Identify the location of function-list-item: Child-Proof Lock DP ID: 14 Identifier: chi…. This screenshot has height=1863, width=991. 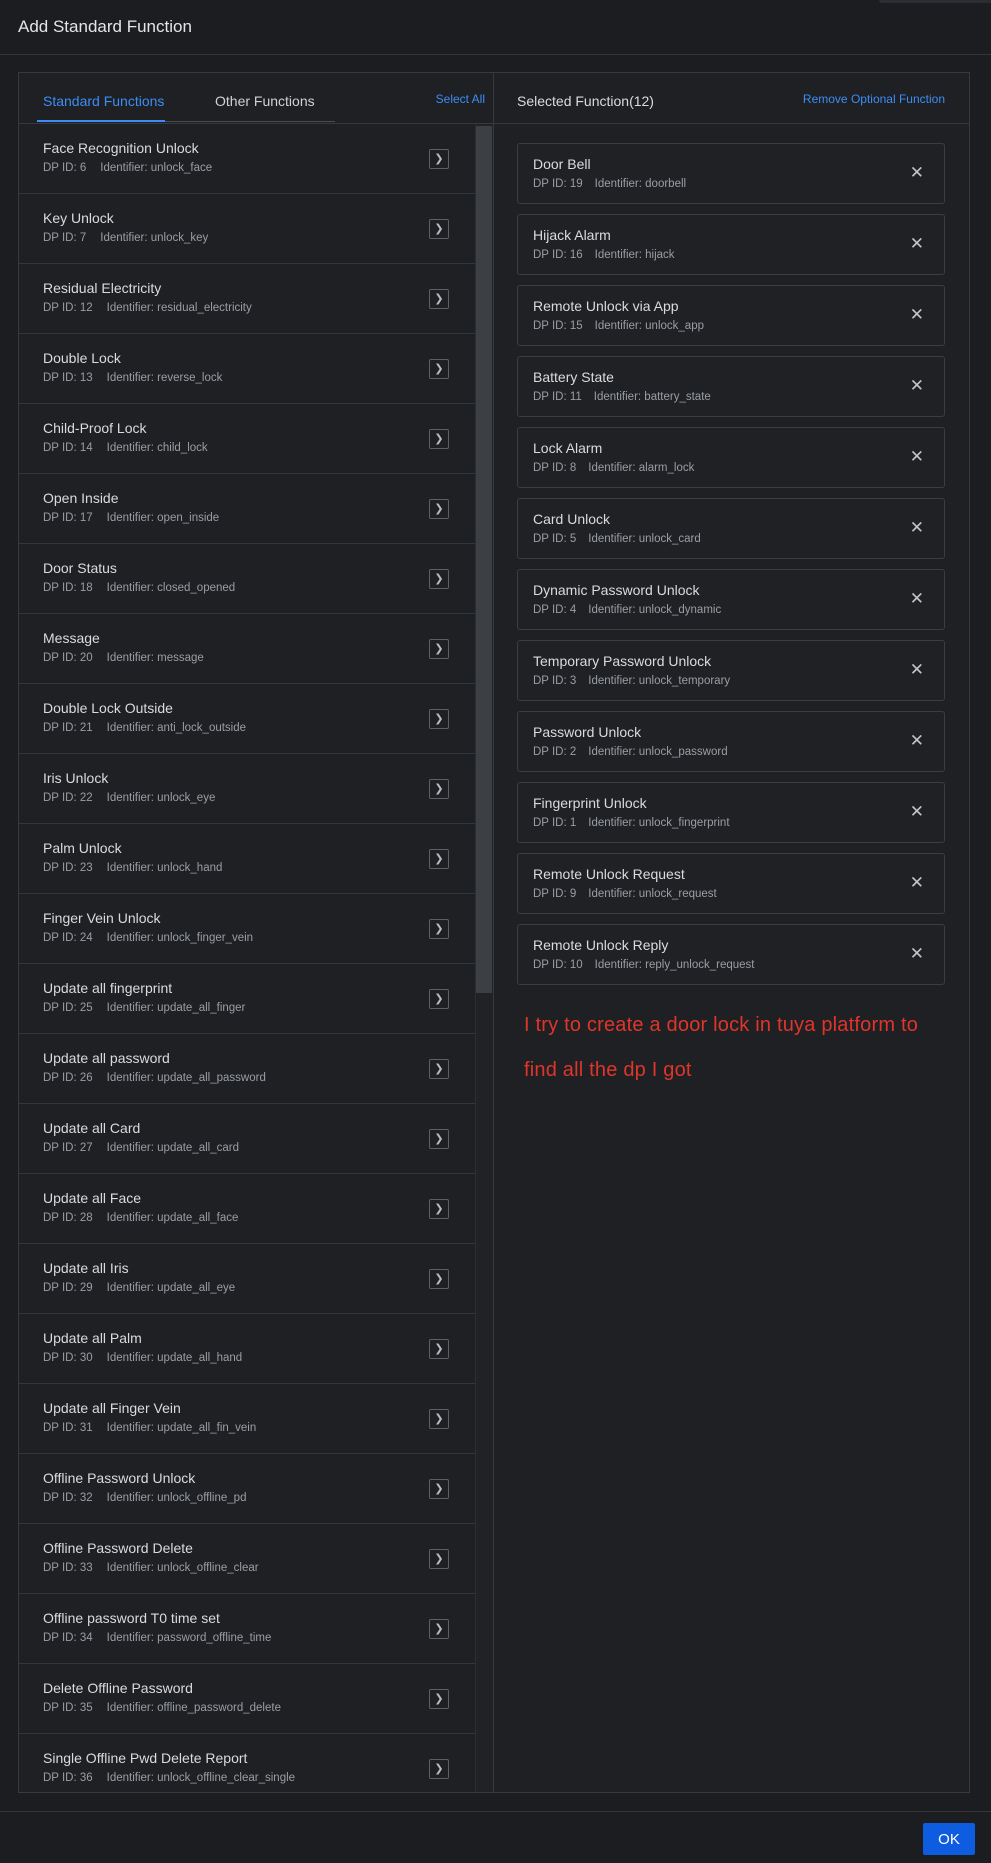
(247, 439).